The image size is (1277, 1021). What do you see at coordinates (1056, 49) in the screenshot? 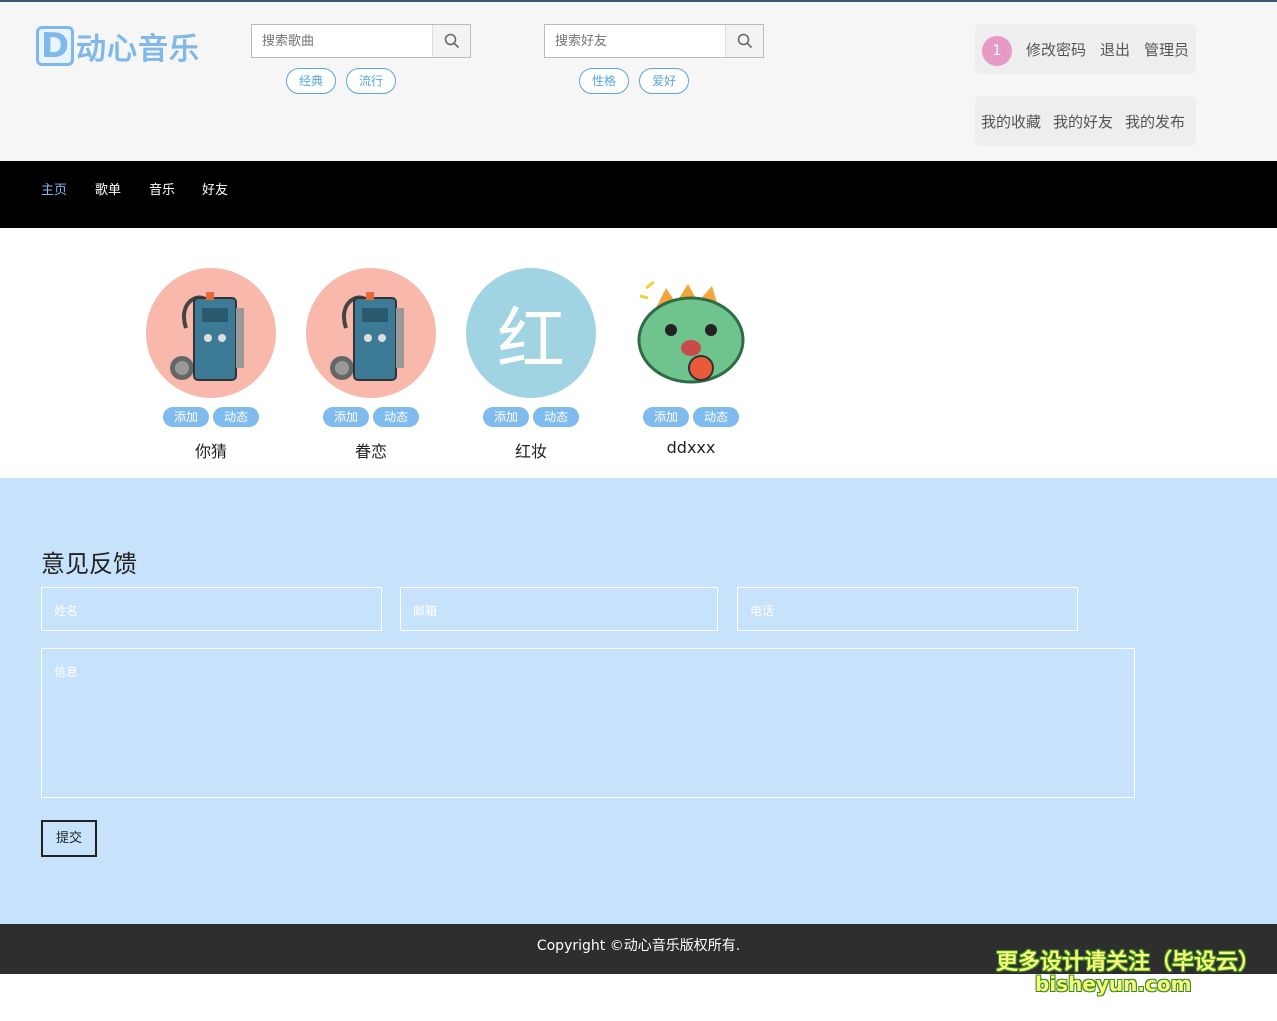
I see `change-password-link: 修改密码` at bounding box center [1056, 49].